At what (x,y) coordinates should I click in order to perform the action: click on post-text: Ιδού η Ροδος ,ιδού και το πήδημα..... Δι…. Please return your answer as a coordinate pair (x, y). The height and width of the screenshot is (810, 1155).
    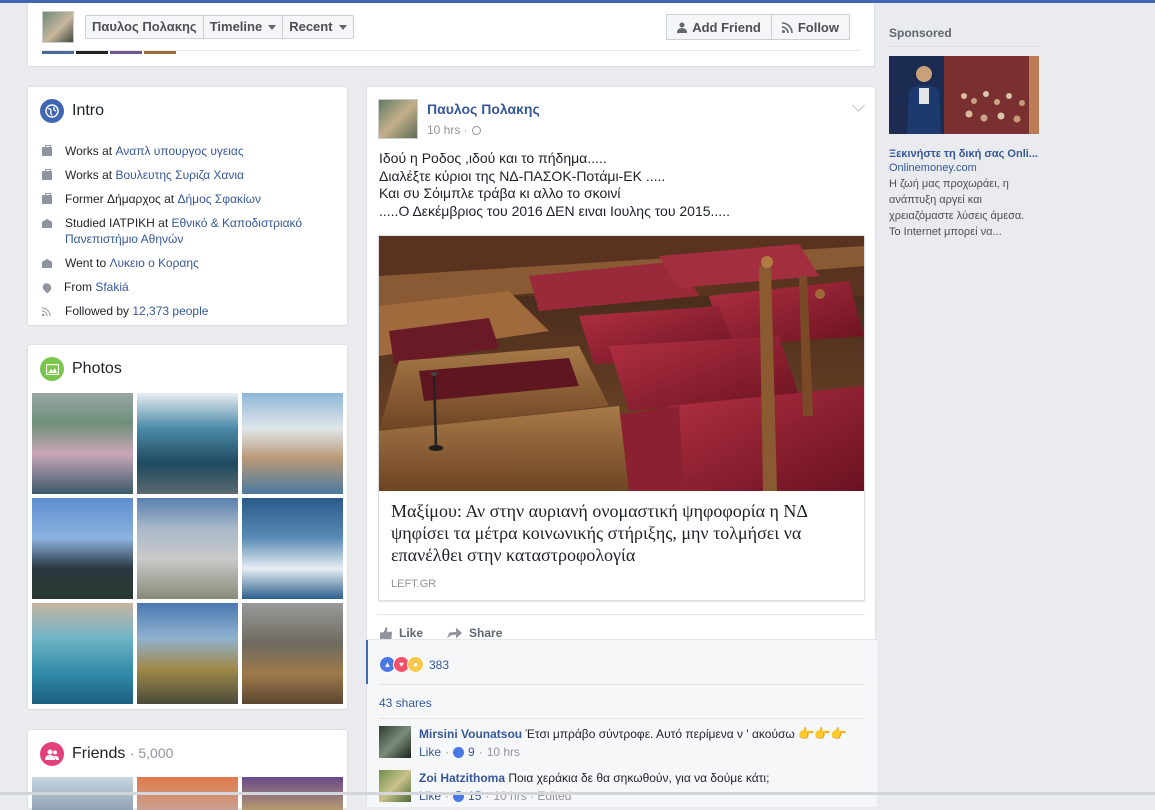
    Looking at the image, I should click on (619, 185).